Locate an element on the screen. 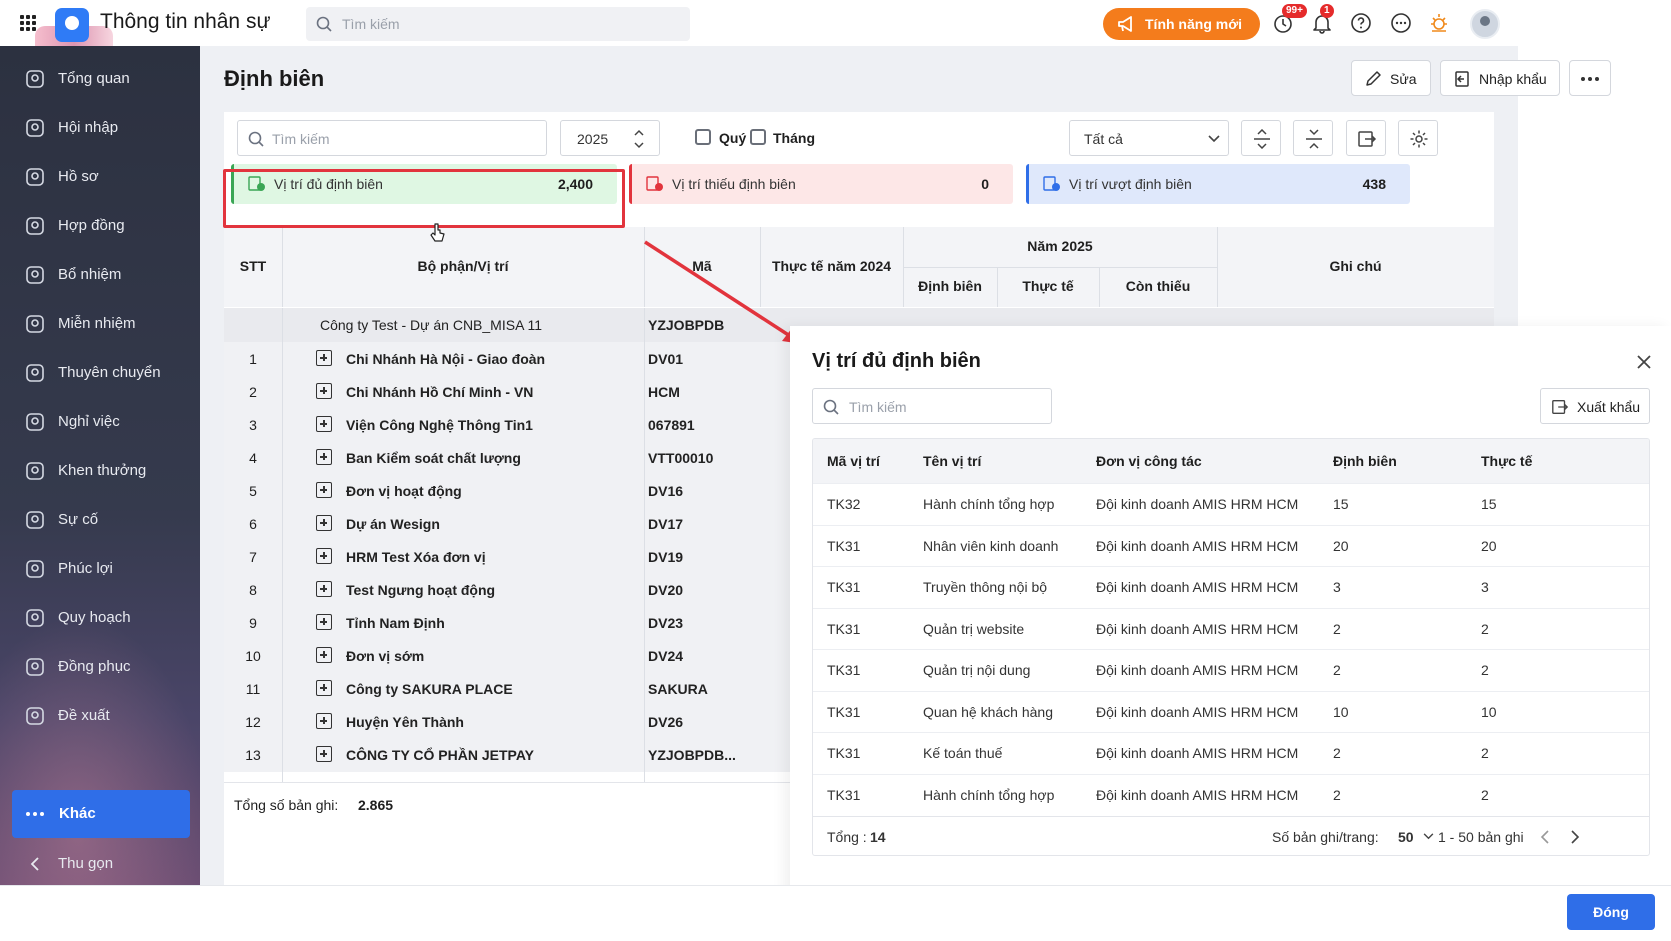 The image size is (1671, 941). export-icon is located at coordinates (1367, 139).